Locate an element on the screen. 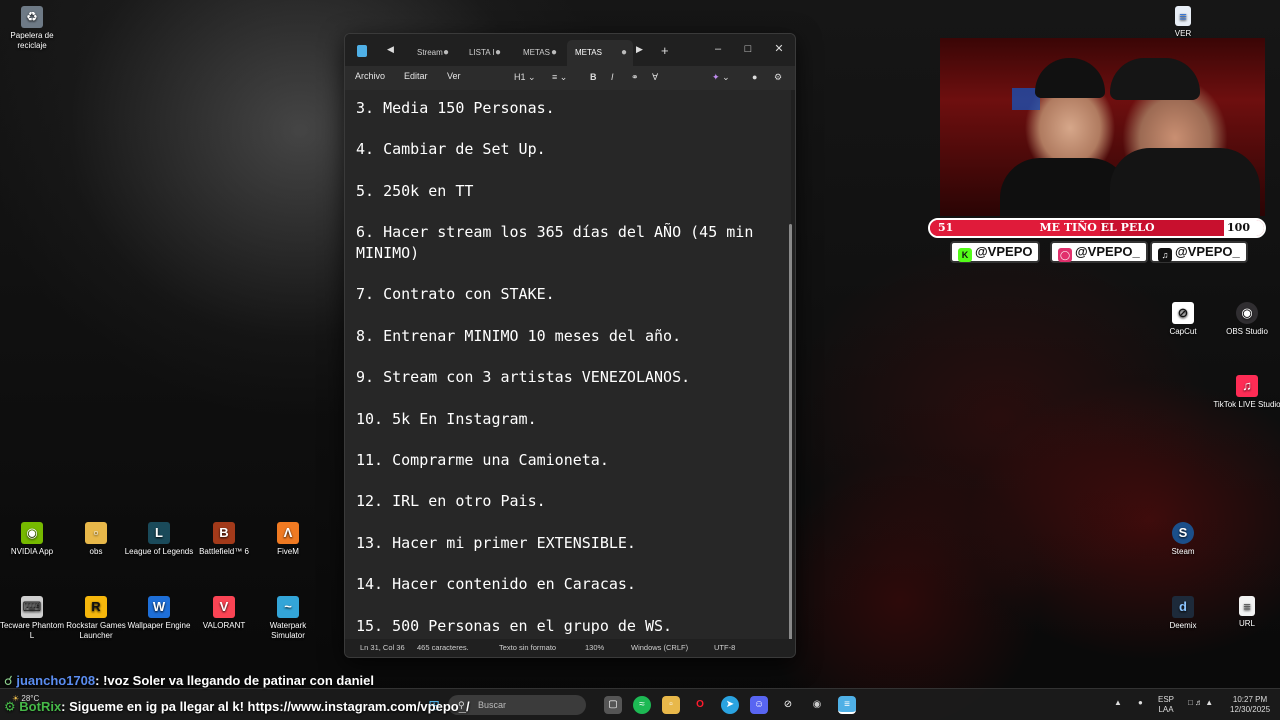  tab-metas-active: METAS ● is located at coordinates (600, 53).